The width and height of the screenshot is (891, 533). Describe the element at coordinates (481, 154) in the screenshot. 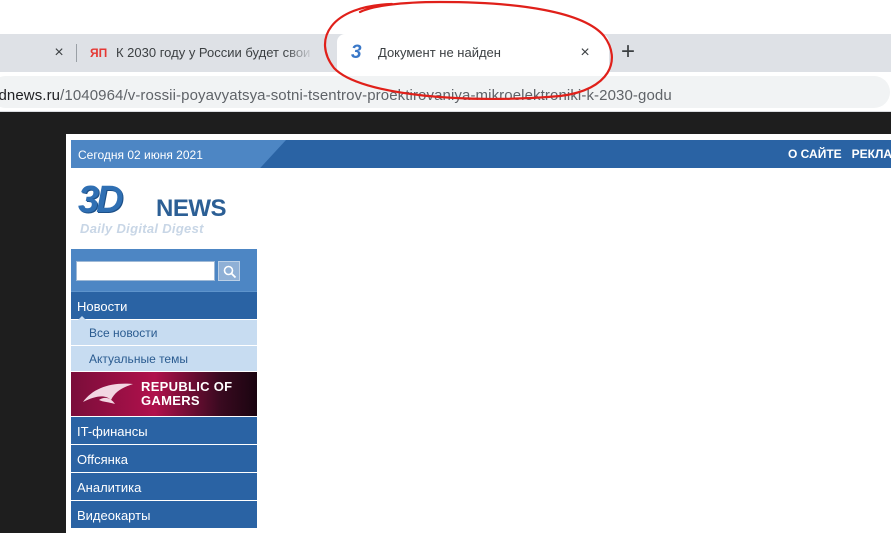

I see `site-header: Сегодня 02 июня 2021 О САЙТЕ РЕКЛАМ` at that location.